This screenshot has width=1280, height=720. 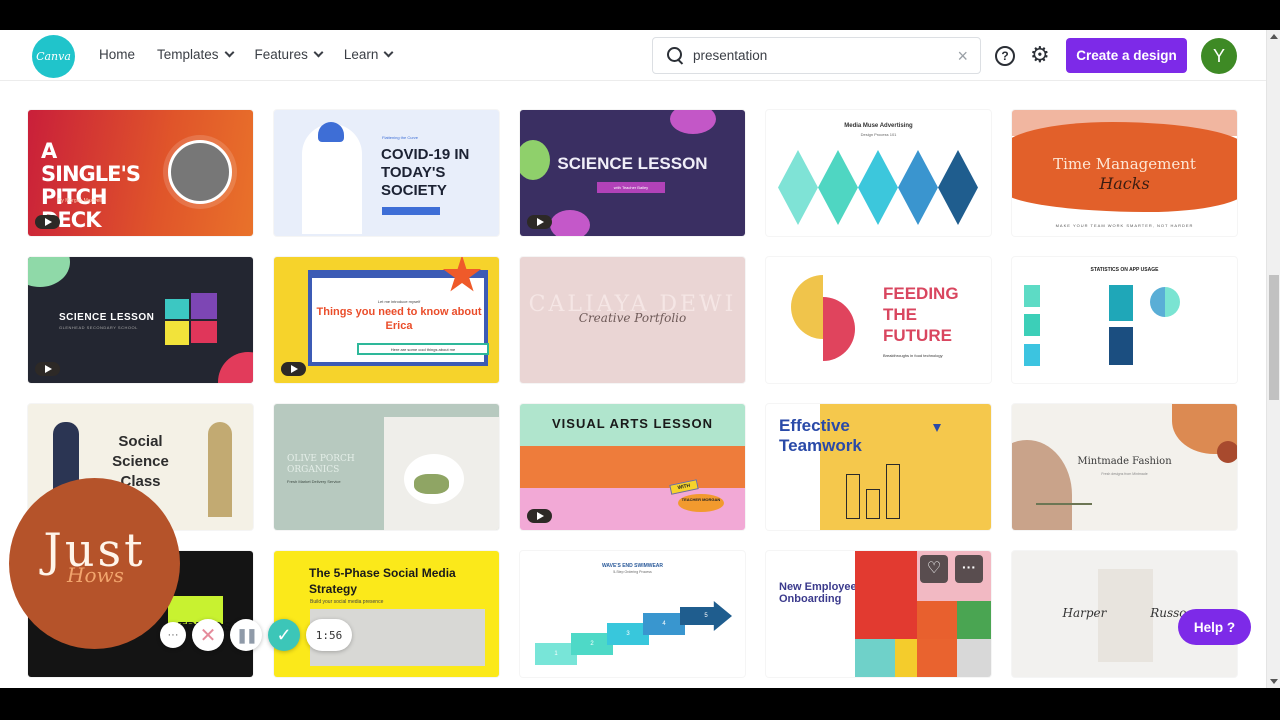 What do you see at coordinates (208, 635) in the screenshot?
I see `cancel-recording-button: ✕` at bounding box center [208, 635].